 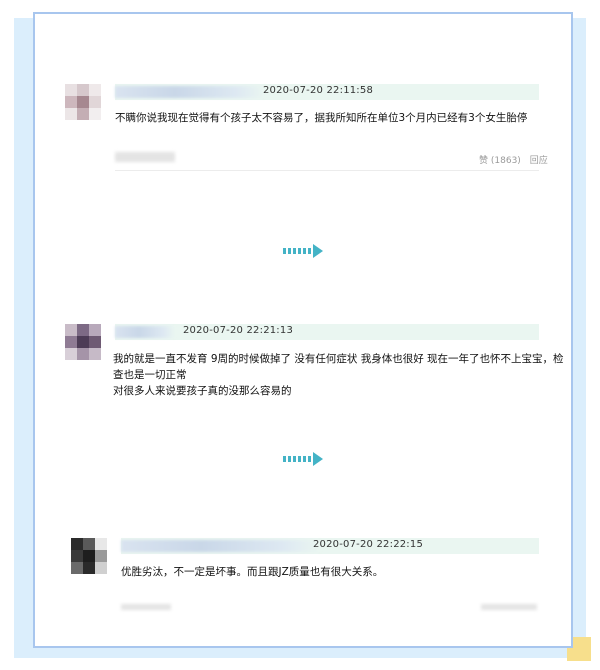 I want to click on like-count: (1863), so click(x=505, y=161).